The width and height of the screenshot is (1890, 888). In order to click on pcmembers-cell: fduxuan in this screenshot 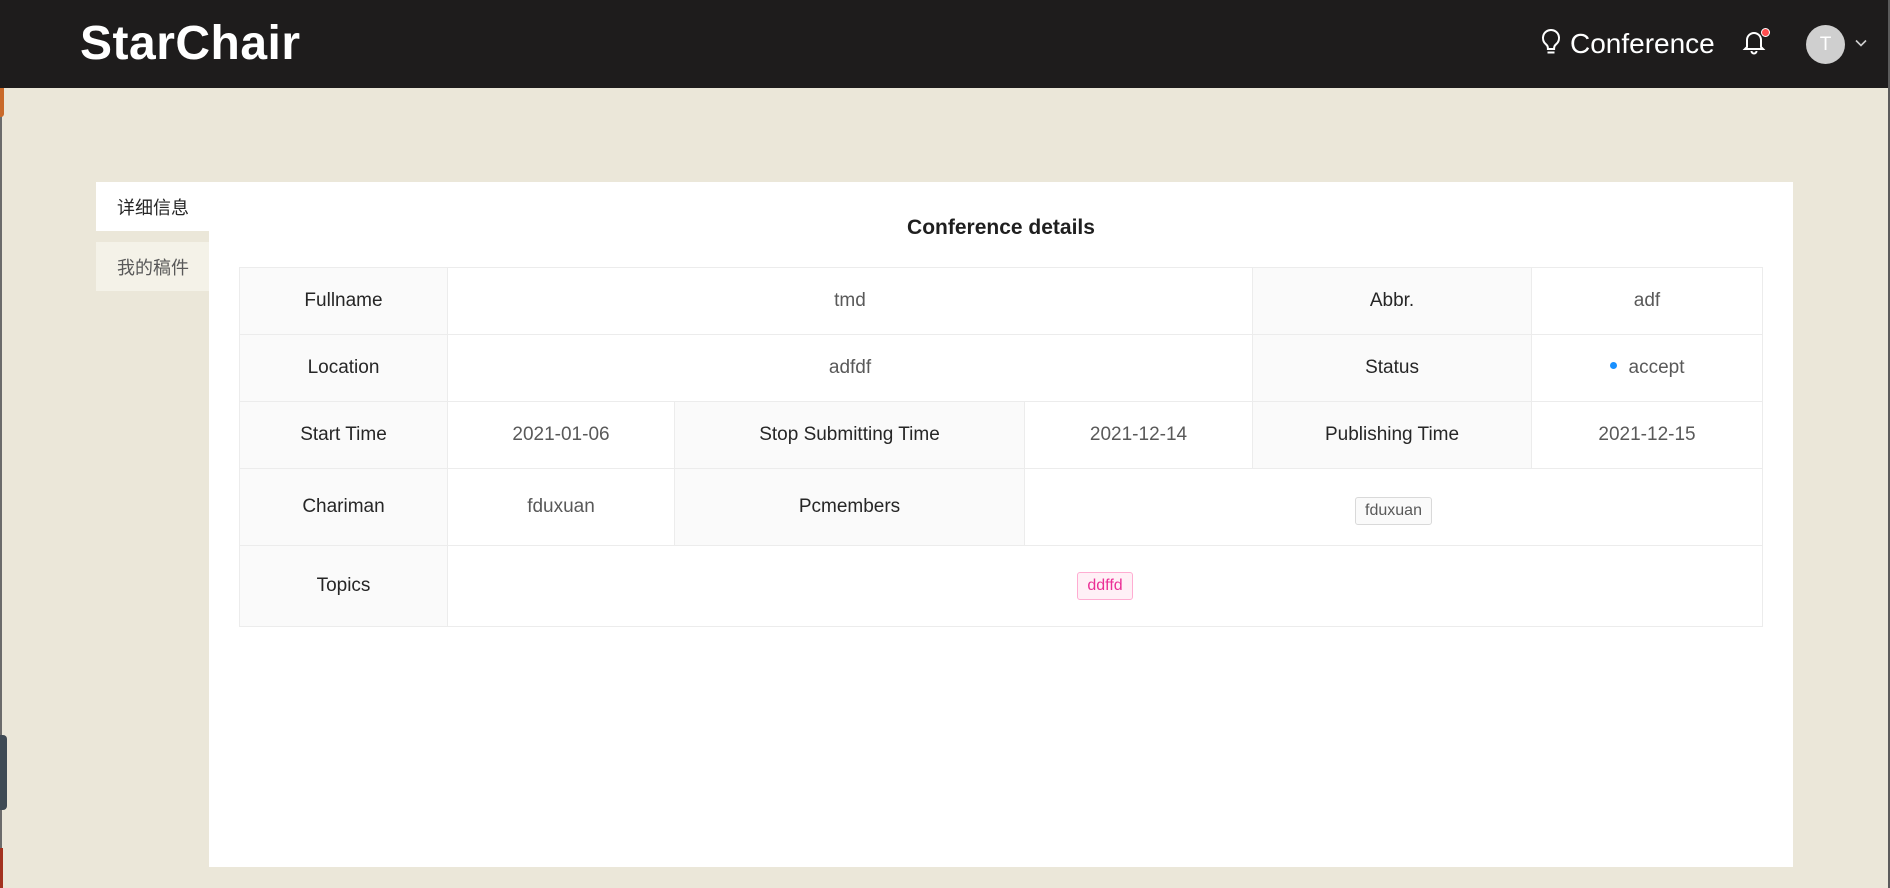, I will do `click(1393, 507)`.